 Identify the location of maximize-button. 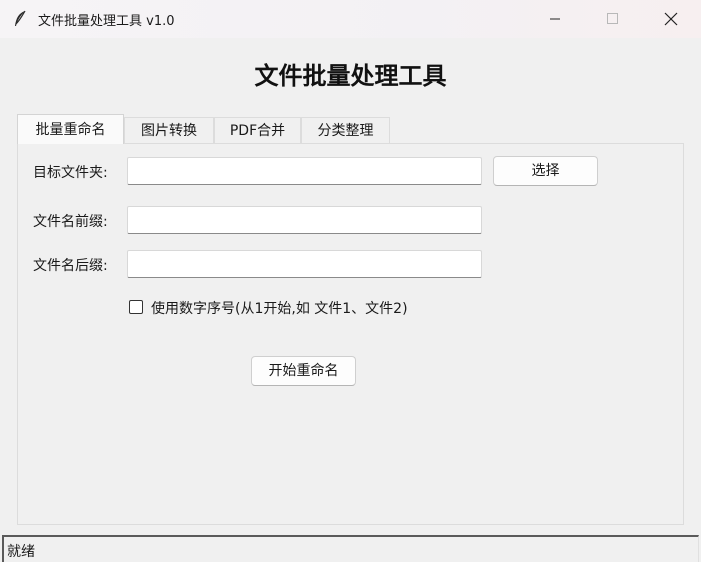
(613, 19).